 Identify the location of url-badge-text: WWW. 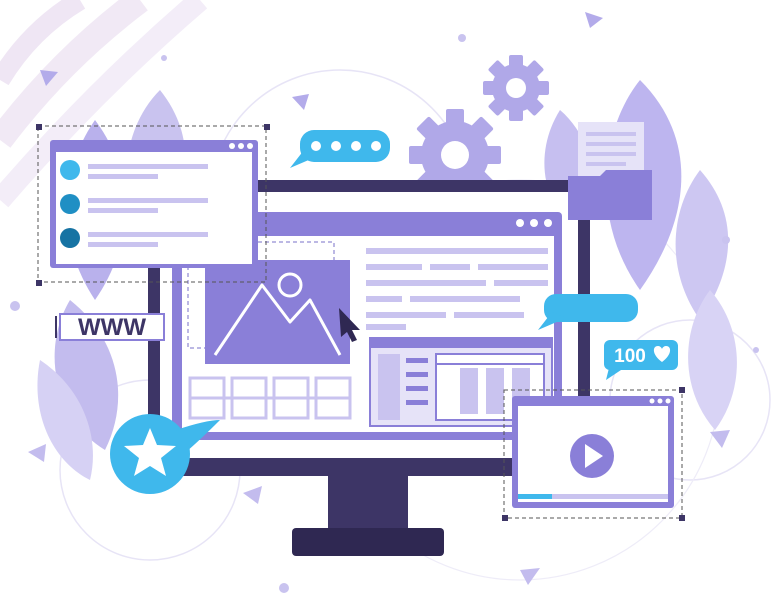
(112, 327).